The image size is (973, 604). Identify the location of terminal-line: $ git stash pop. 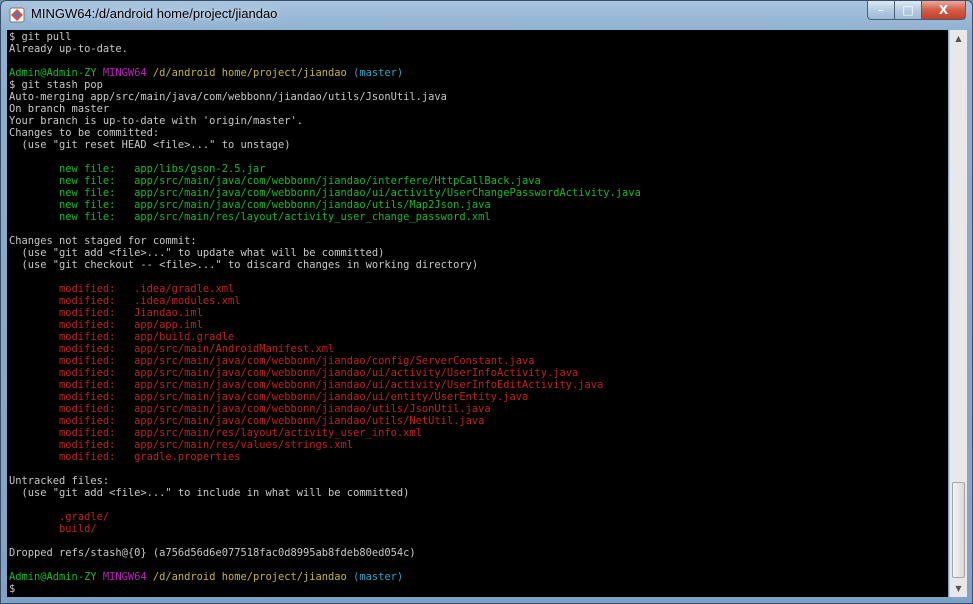
(325, 85).